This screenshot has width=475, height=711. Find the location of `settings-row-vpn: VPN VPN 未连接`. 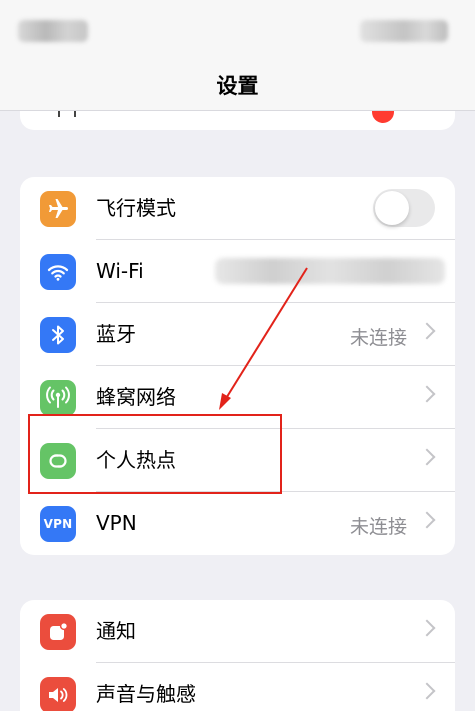

settings-row-vpn: VPN VPN 未连接 is located at coordinates (237, 523).